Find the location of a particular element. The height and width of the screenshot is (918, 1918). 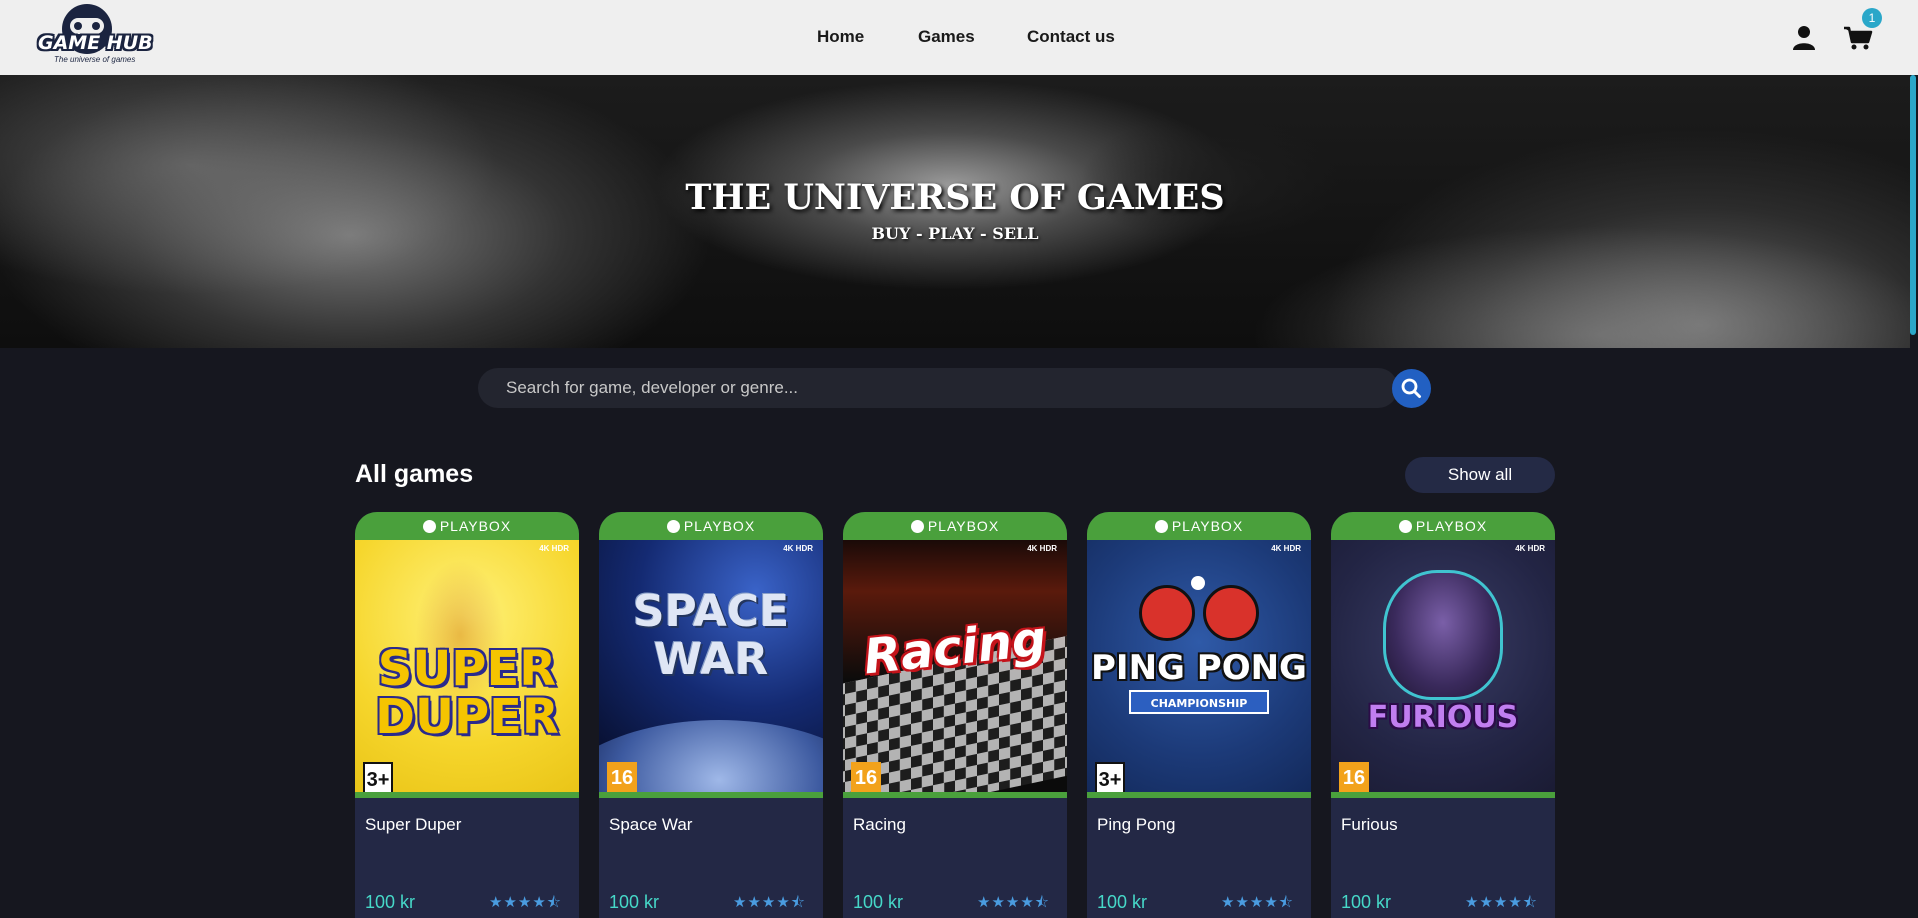

game-cover: 4K HDR FURIOUS 16 is located at coordinates (1443, 668).